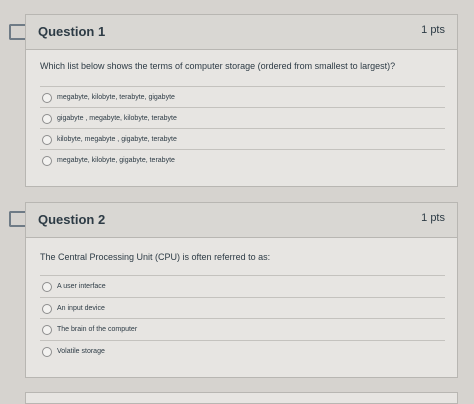 Image resolution: width=474 pixels, height=404 pixels. Describe the element at coordinates (81, 286) in the screenshot. I see `answer-label: A user interface` at that location.